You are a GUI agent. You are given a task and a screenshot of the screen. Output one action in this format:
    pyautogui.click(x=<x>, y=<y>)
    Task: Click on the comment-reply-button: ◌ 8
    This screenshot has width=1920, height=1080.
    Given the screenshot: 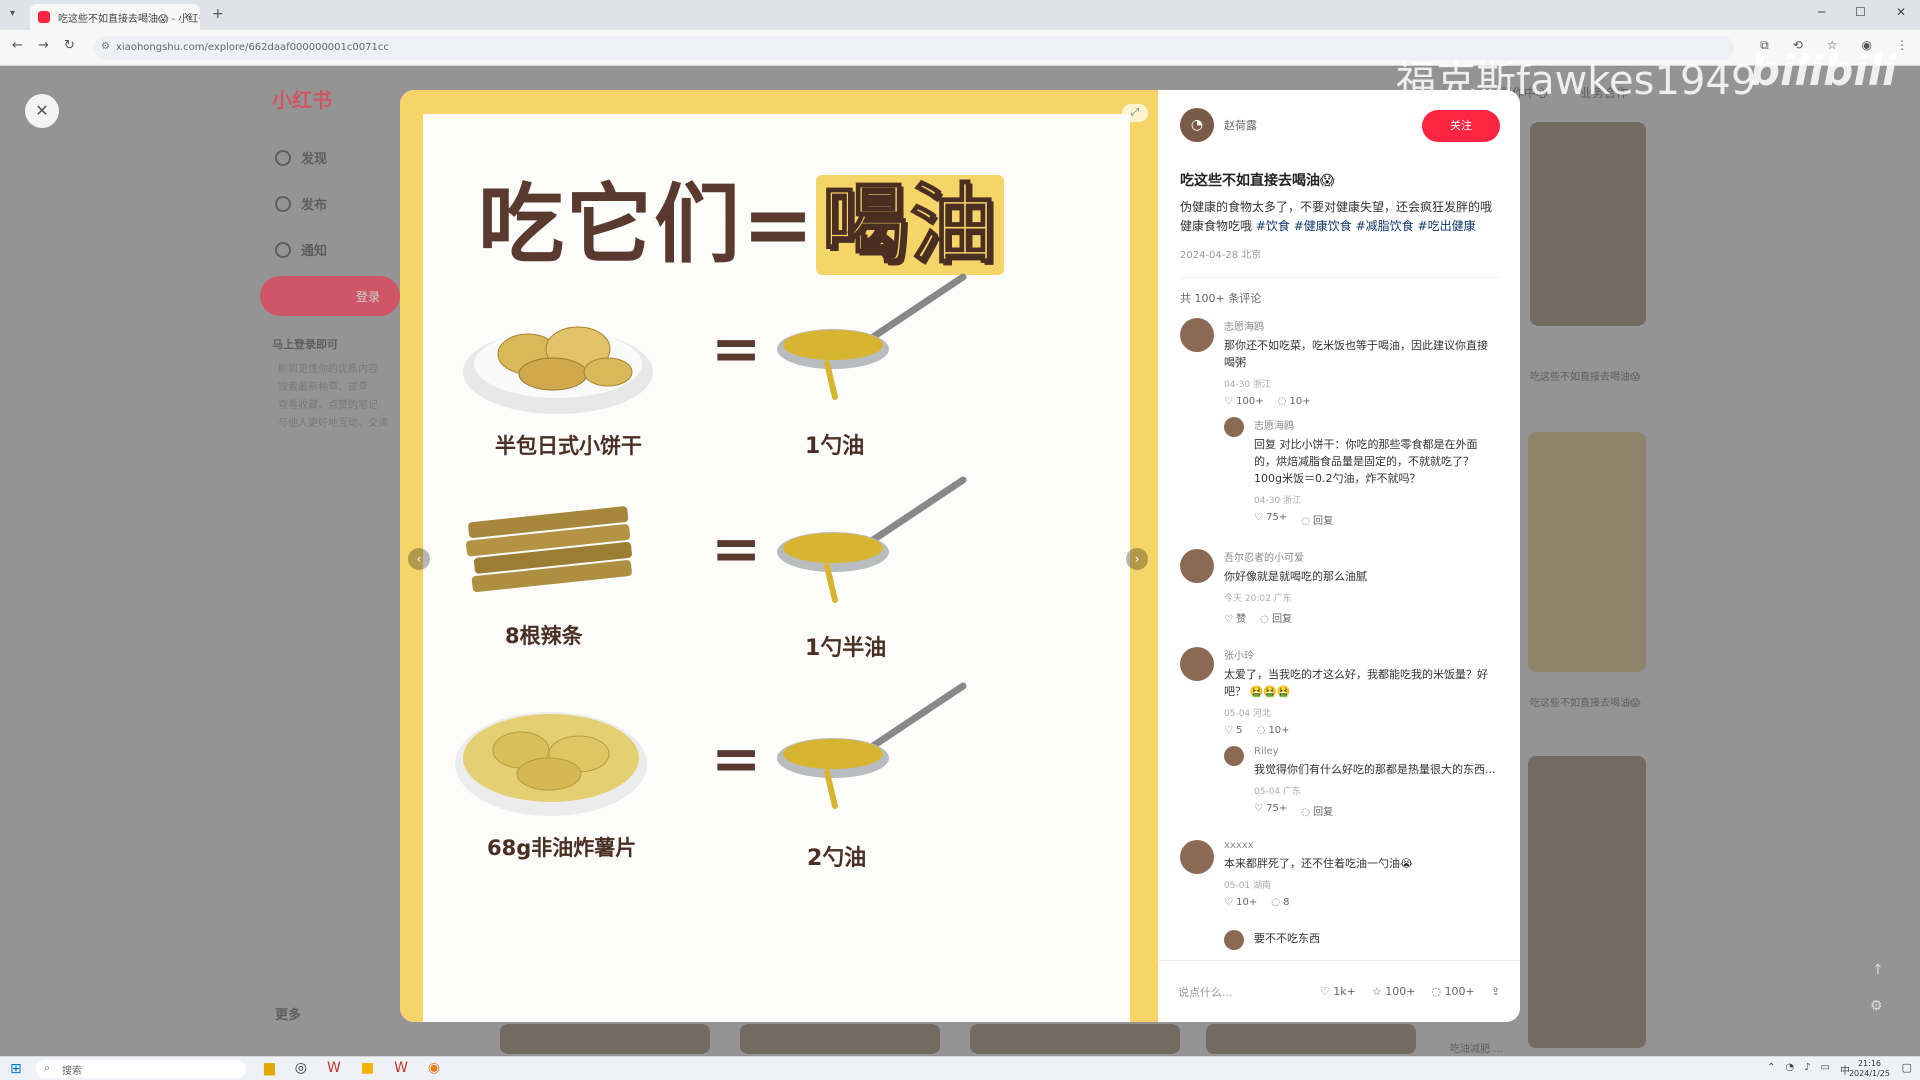 What is the action you would take?
    pyautogui.click(x=1280, y=902)
    